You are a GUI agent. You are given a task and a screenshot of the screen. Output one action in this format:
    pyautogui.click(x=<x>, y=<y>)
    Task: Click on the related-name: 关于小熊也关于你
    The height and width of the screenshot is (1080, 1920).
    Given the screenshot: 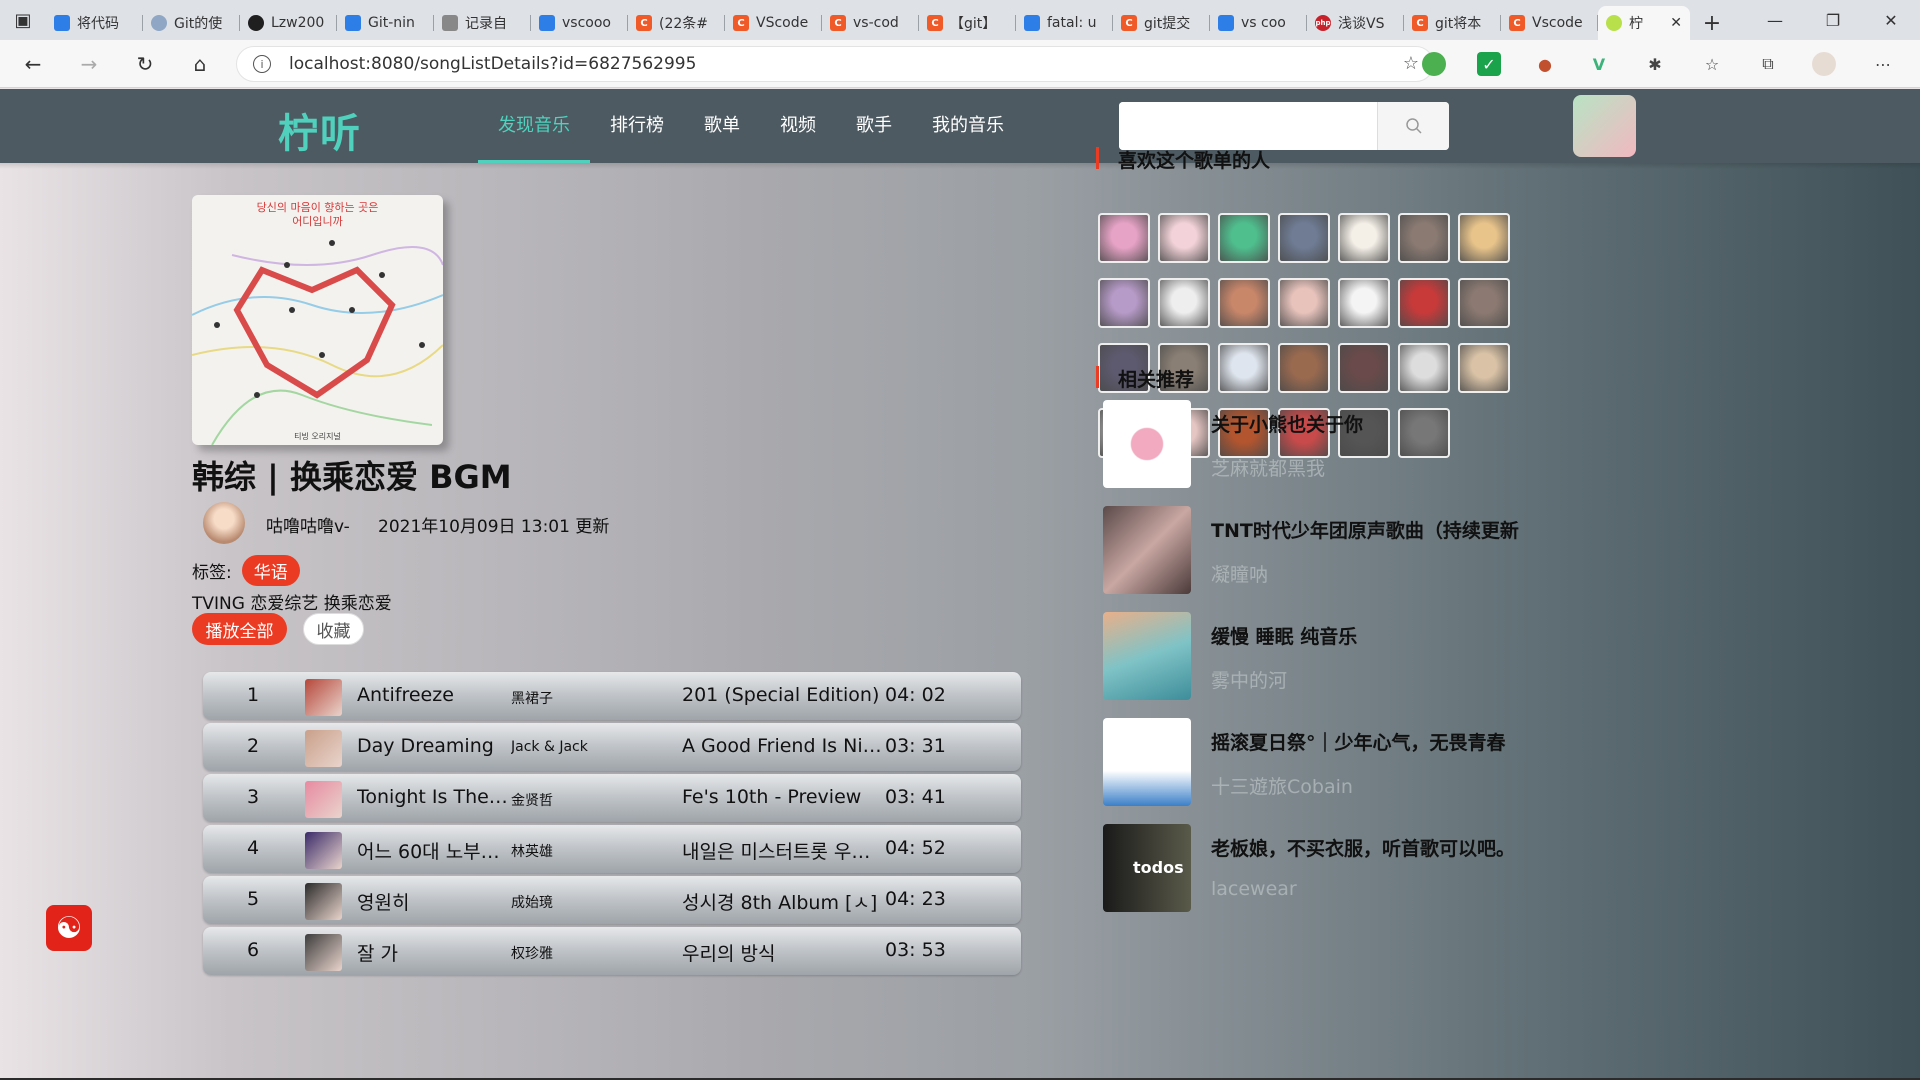 What is the action you would take?
    pyautogui.click(x=1287, y=423)
    